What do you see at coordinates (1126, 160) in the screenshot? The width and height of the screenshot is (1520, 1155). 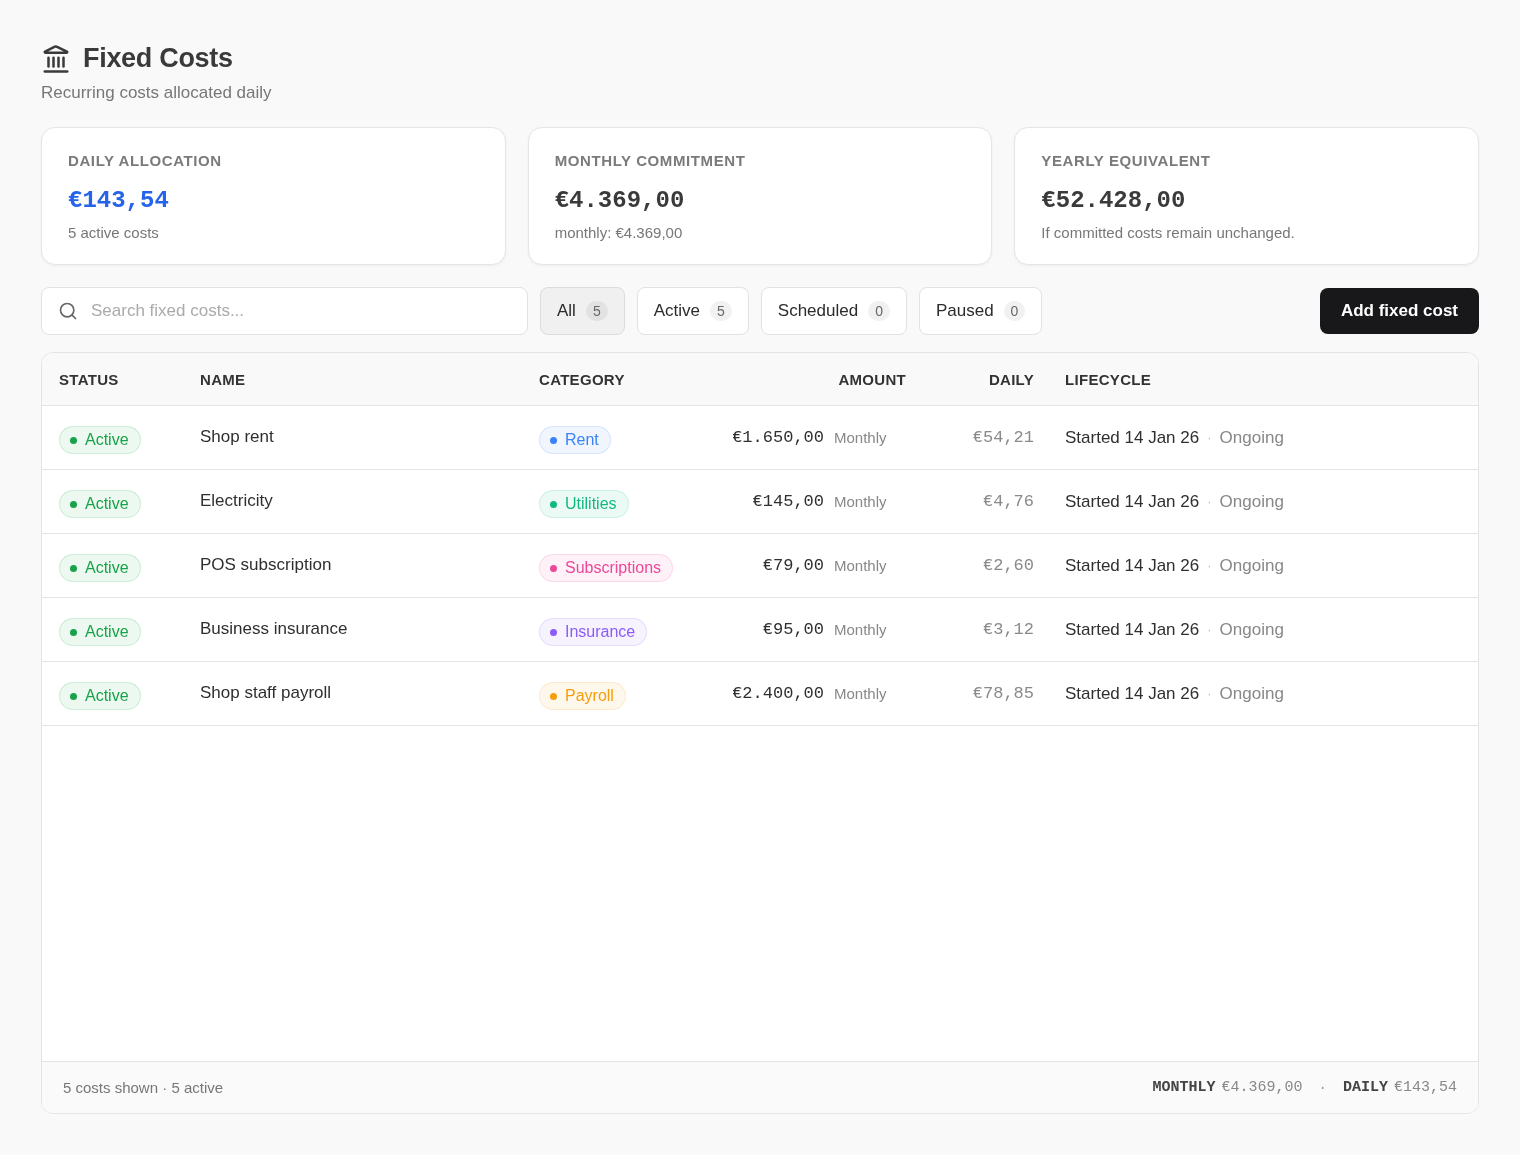 I see `card-label: YEARLY EQUIVALENT` at bounding box center [1126, 160].